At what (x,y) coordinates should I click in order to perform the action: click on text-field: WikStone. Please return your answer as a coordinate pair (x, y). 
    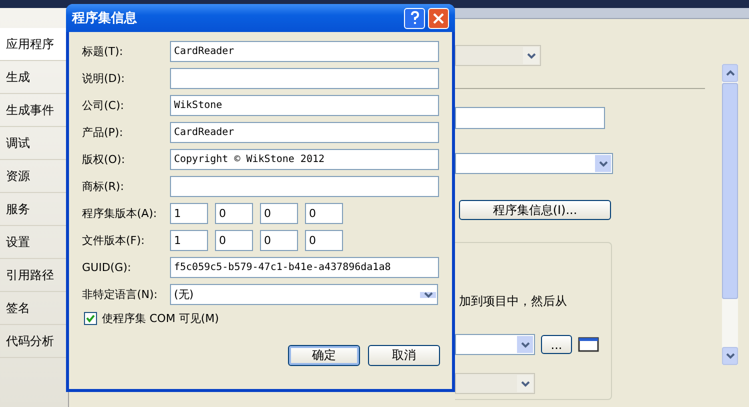
    Looking at the image, I should click on (304, 105).